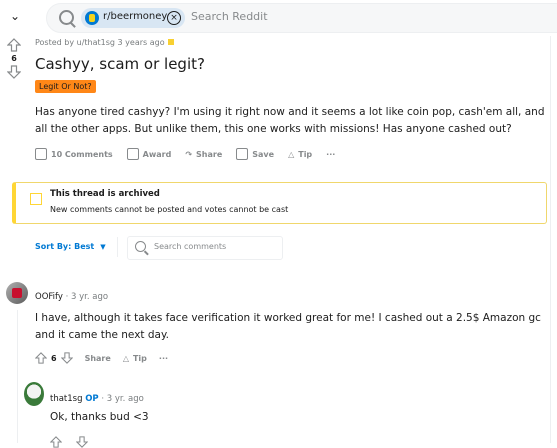 The image size is (557, 448). What do you see at coordinates (189, 154) in the screenshot?
I see `share-icon: ↷` at bounding box center [189, 154].